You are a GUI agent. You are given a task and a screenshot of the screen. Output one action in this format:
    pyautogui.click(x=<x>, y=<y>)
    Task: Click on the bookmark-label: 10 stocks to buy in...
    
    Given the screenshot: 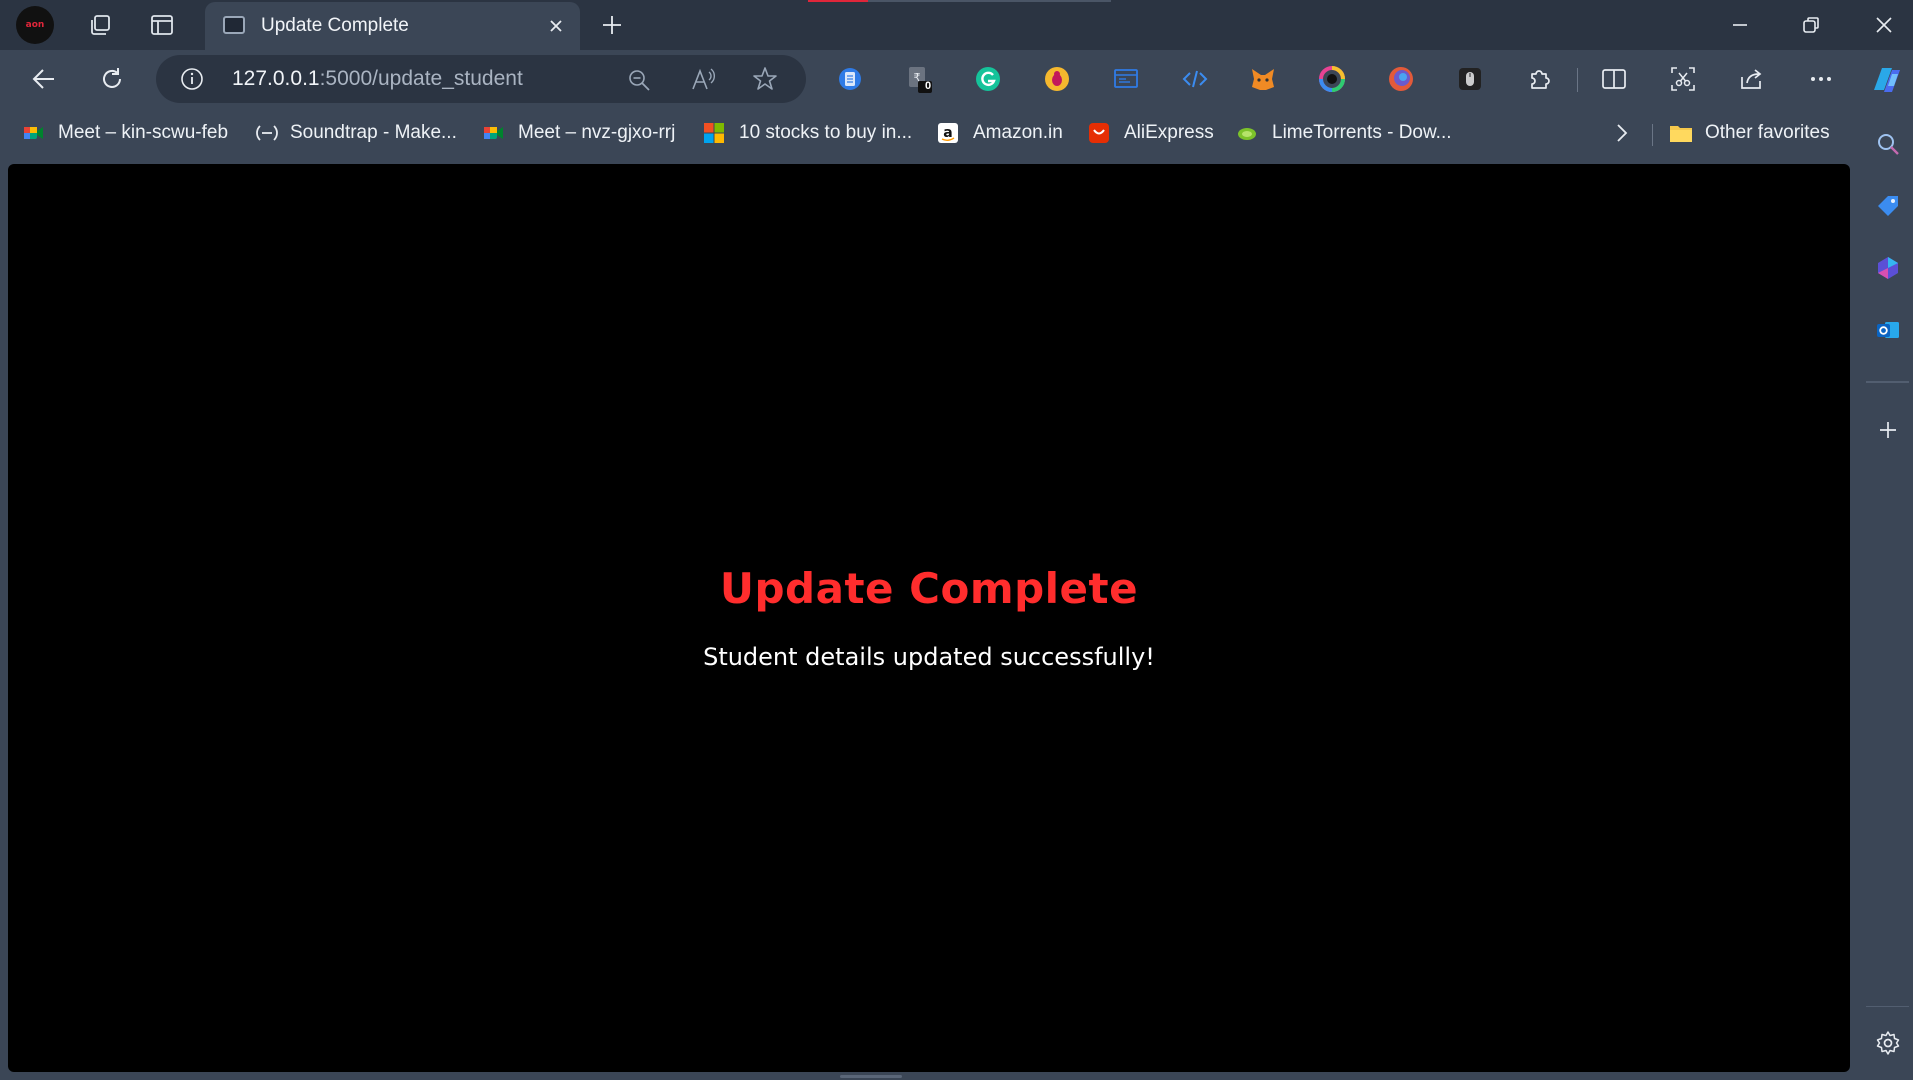 What is the action you would take?
    pyautogui.click(x=826, y=132)
    